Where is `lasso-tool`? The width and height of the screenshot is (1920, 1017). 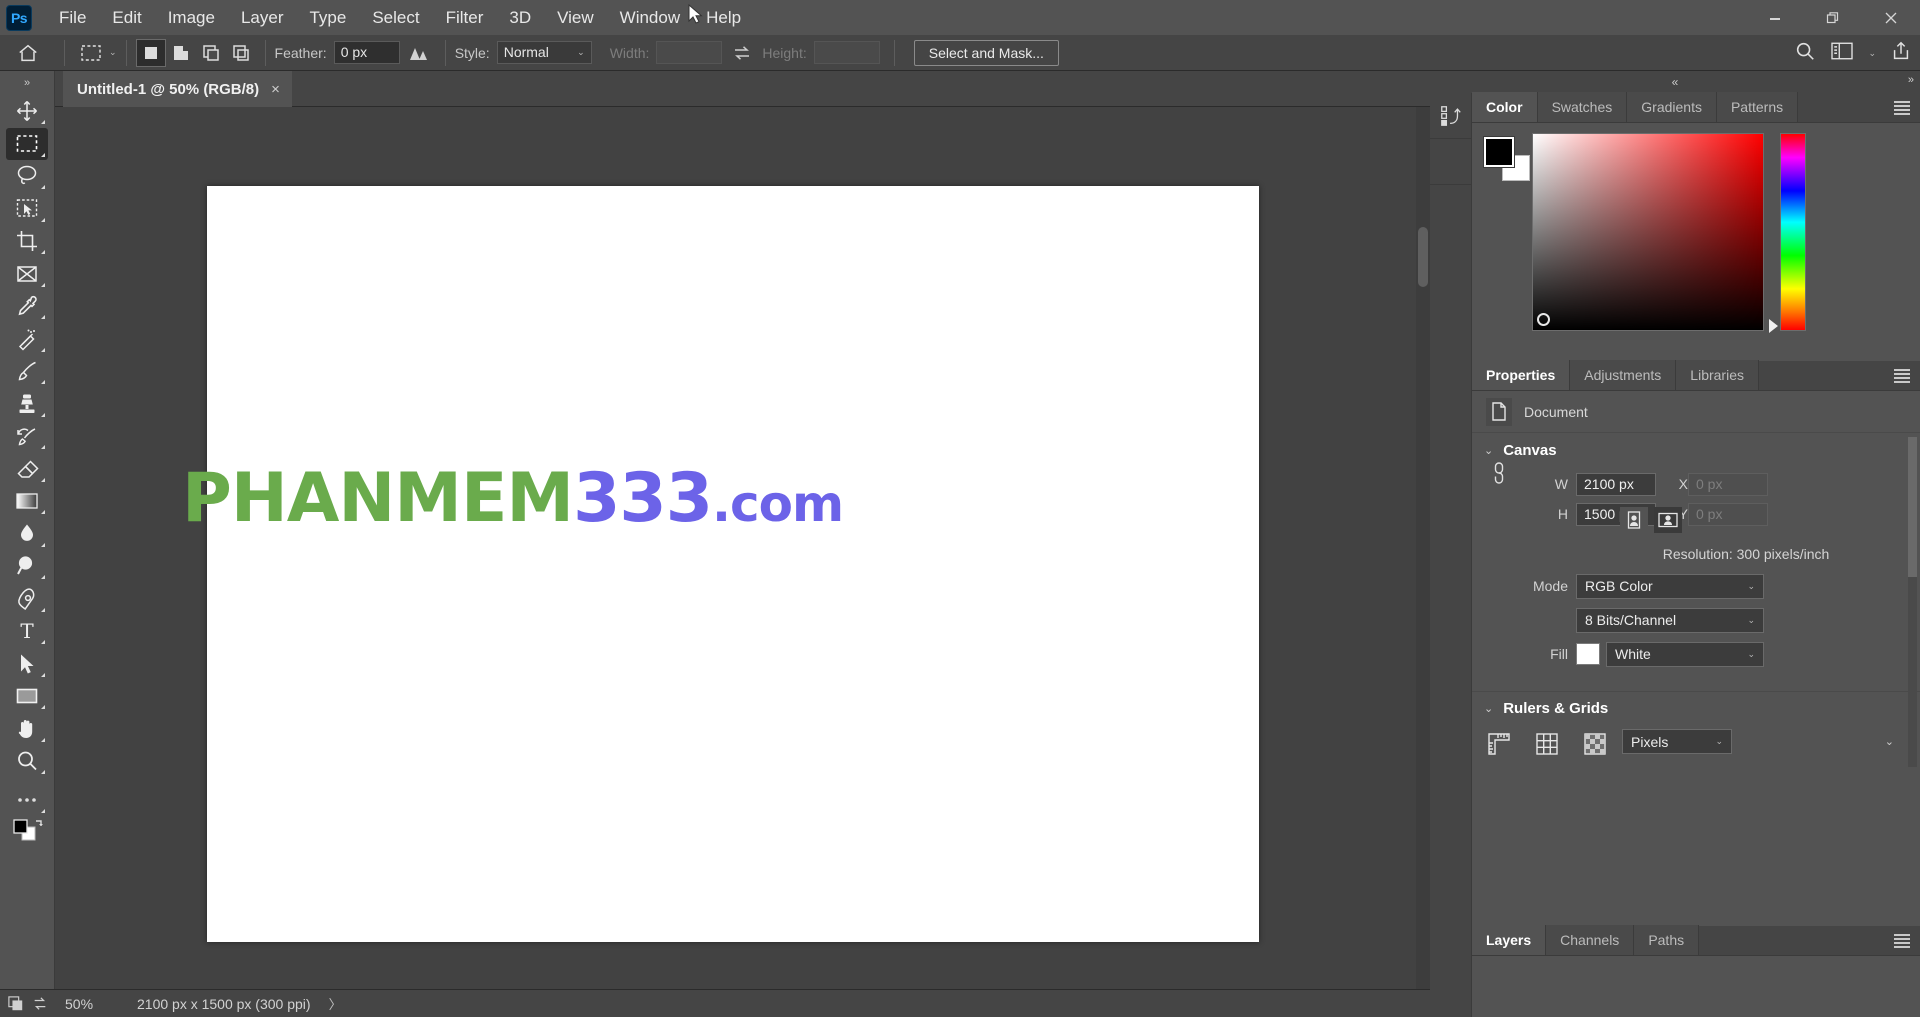
lasso-tool is located at coordinates (27, 176).